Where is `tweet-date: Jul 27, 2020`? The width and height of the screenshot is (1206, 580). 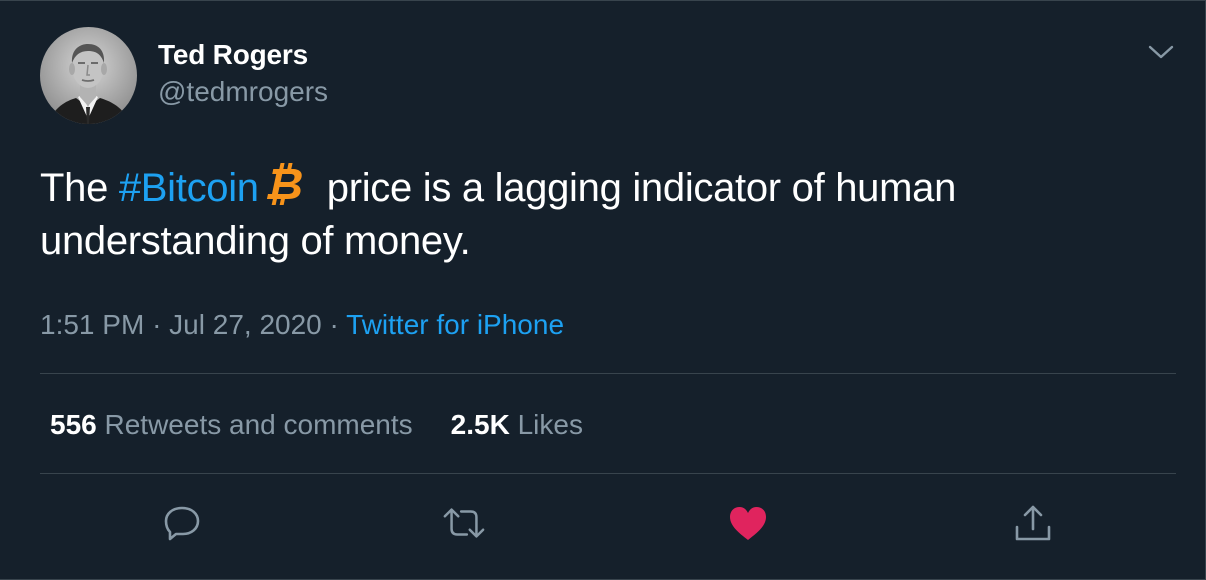 tweet-date: Jul 27, 2020 is located at coordinates (245, 324).